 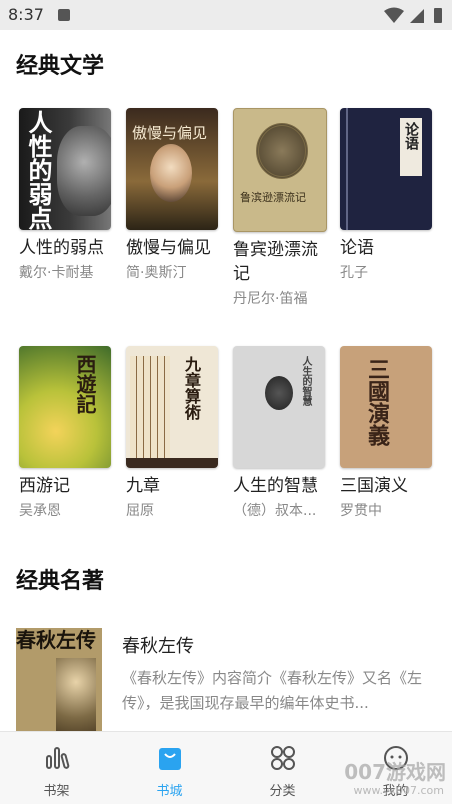 I want to click on cover-title: 鲁滨逊漂流记, so click(x=273, y=197).